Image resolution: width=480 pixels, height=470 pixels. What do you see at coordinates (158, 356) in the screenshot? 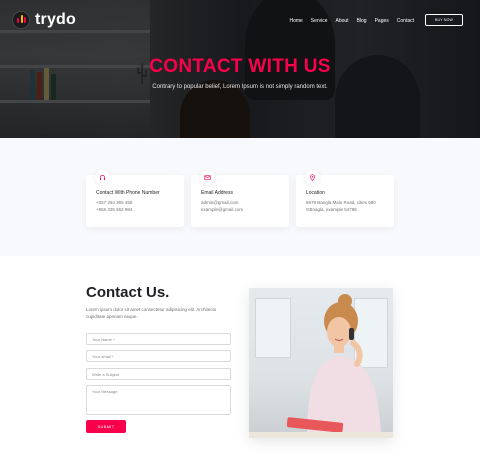
I see `email-input: Your email *` at bounding box center [158, 356].